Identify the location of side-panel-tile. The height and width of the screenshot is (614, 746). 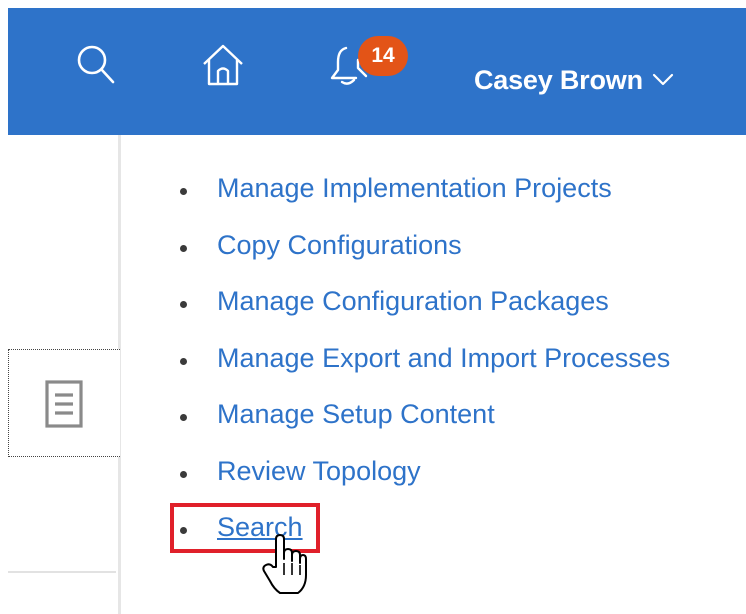
(64, 403).